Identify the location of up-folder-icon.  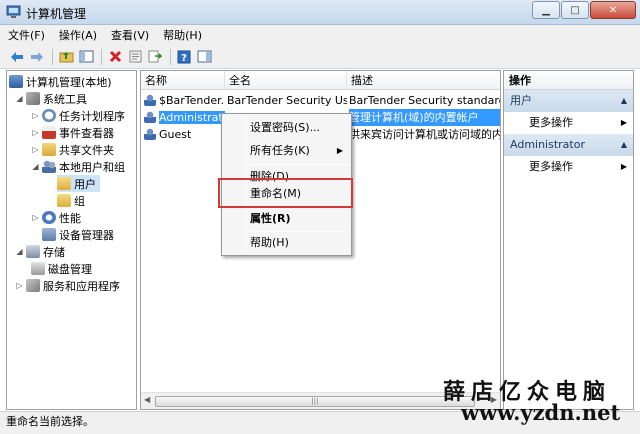
(66, 57).